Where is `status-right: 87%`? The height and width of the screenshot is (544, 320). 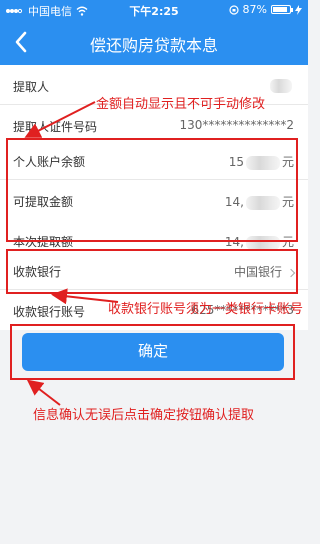 status-right: 87% is located at coordinates (265, 9).